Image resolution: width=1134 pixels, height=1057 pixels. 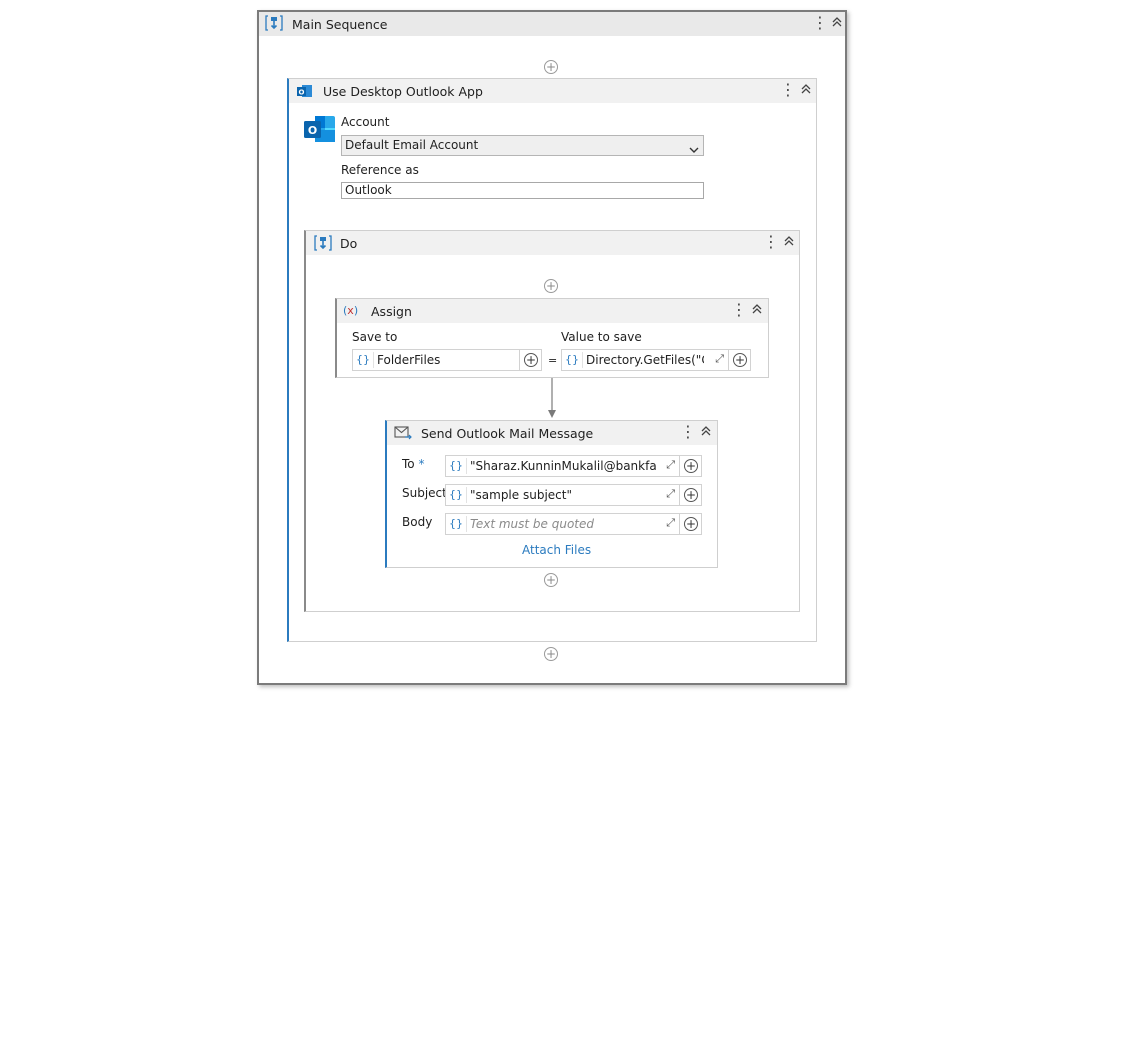 I want to click on reference-input: Outlook, so click(x=522, y=190).